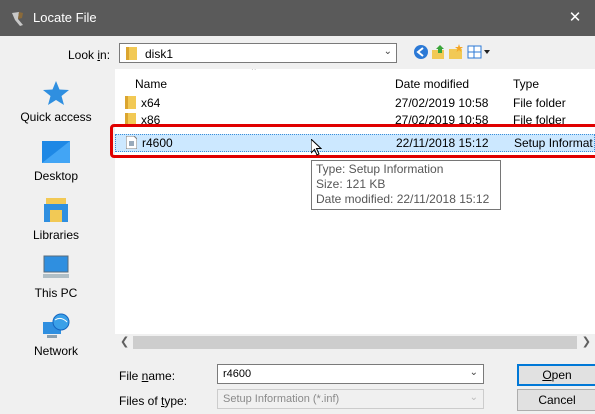 The width and height of the screenshot is (595, 414). I want to click on file-row: x64 27/02/2019 10:58 File folder, so click(355, 103).